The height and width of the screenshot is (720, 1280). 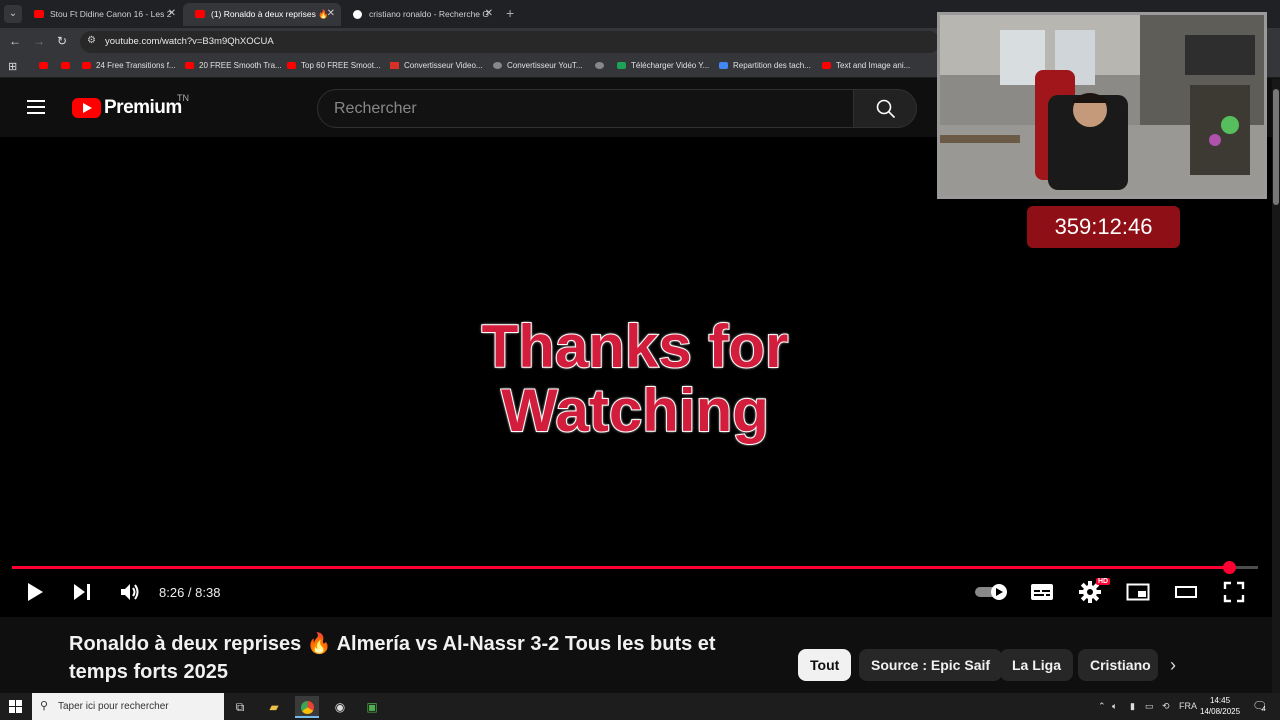 I want to click on download-favicon-icon, so click(x=621, y=65).